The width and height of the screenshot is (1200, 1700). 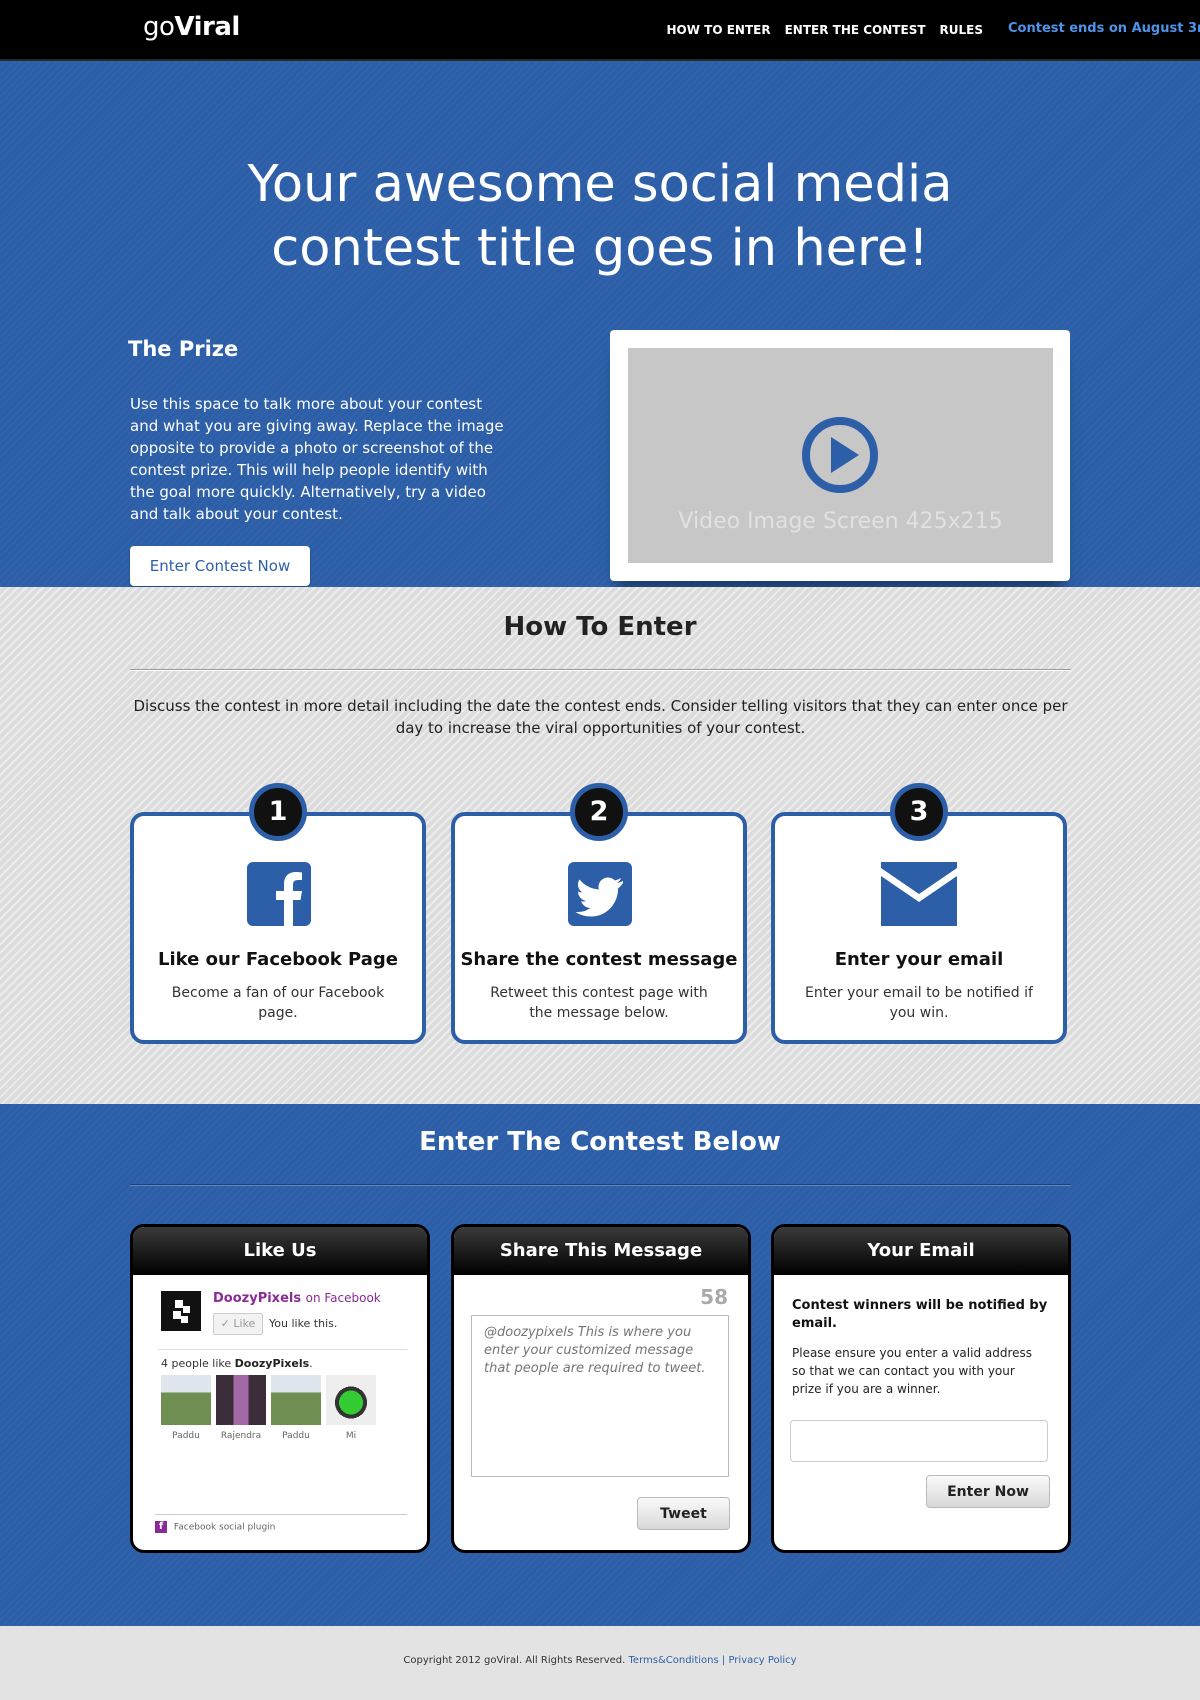 What do you see at coordinates (988, 1491) in the screenshot?
I see `enter-now-button: Enter Now` at bounding box center [988, 1491].